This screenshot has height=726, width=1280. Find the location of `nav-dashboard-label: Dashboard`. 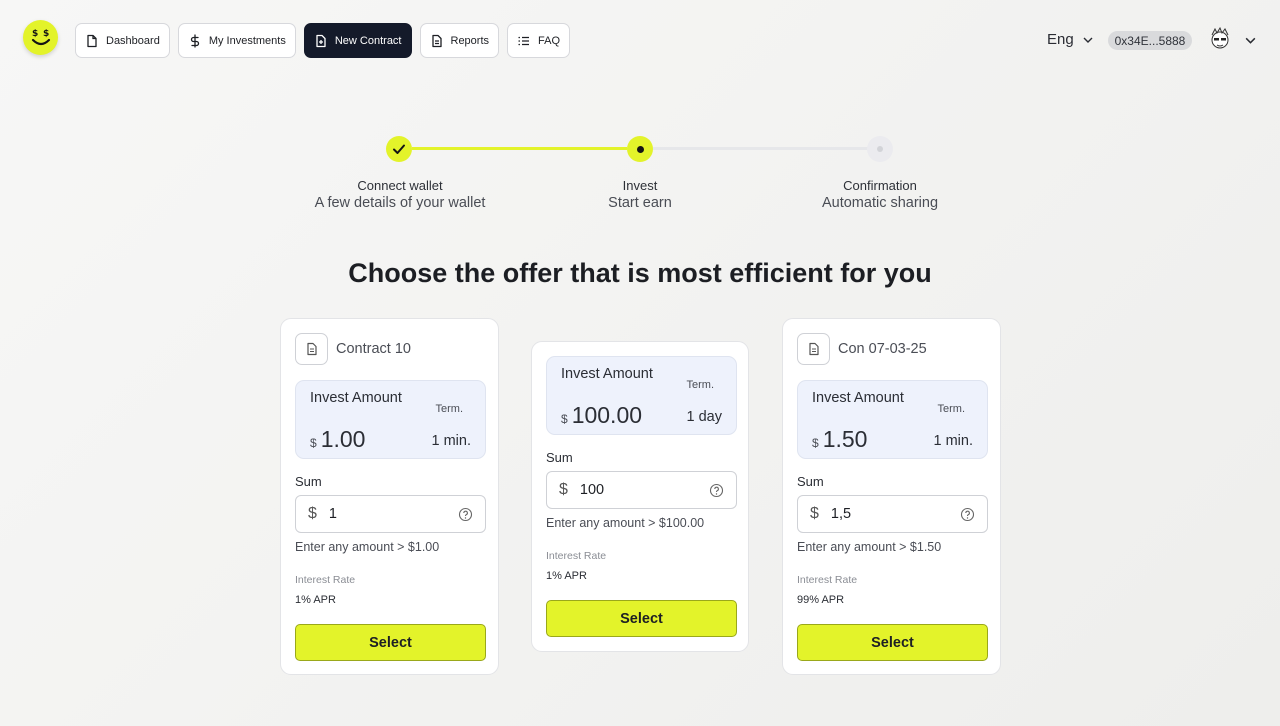

nav-dashboard-label: Dashboard is located at coordinates (133, 40).